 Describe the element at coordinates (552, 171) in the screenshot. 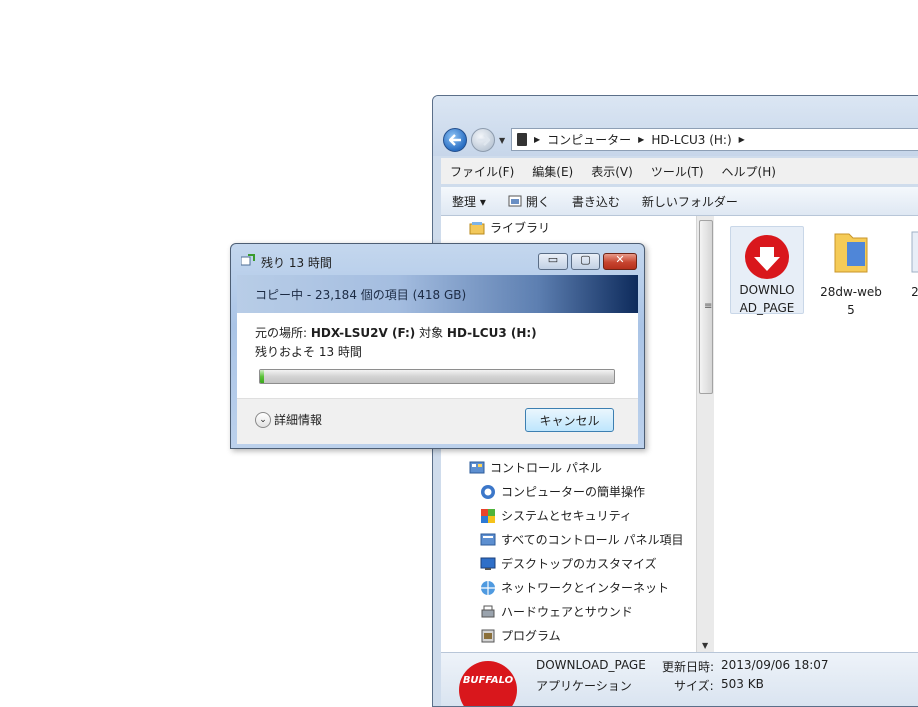

I see `menu-edit: 編集(E)` at that location.